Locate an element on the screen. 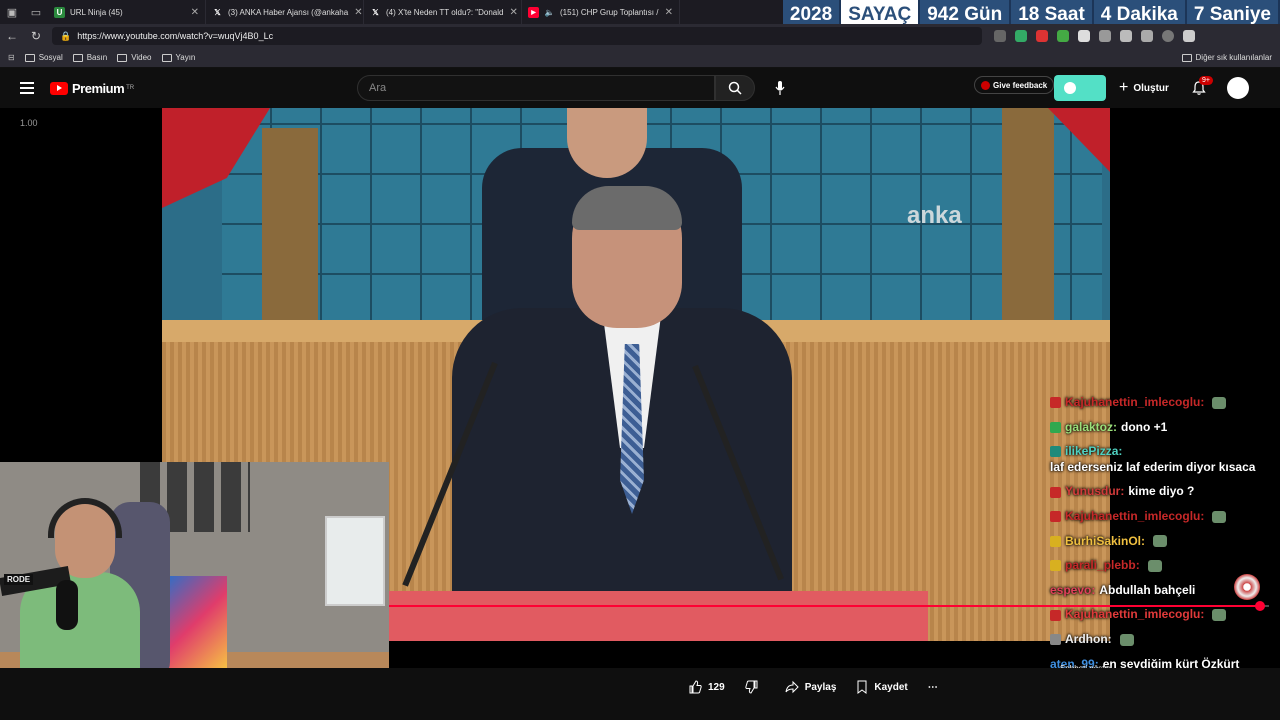 This screenshot has width=1280, height=720. search-input: Ara is located at coordinates (536, 88).